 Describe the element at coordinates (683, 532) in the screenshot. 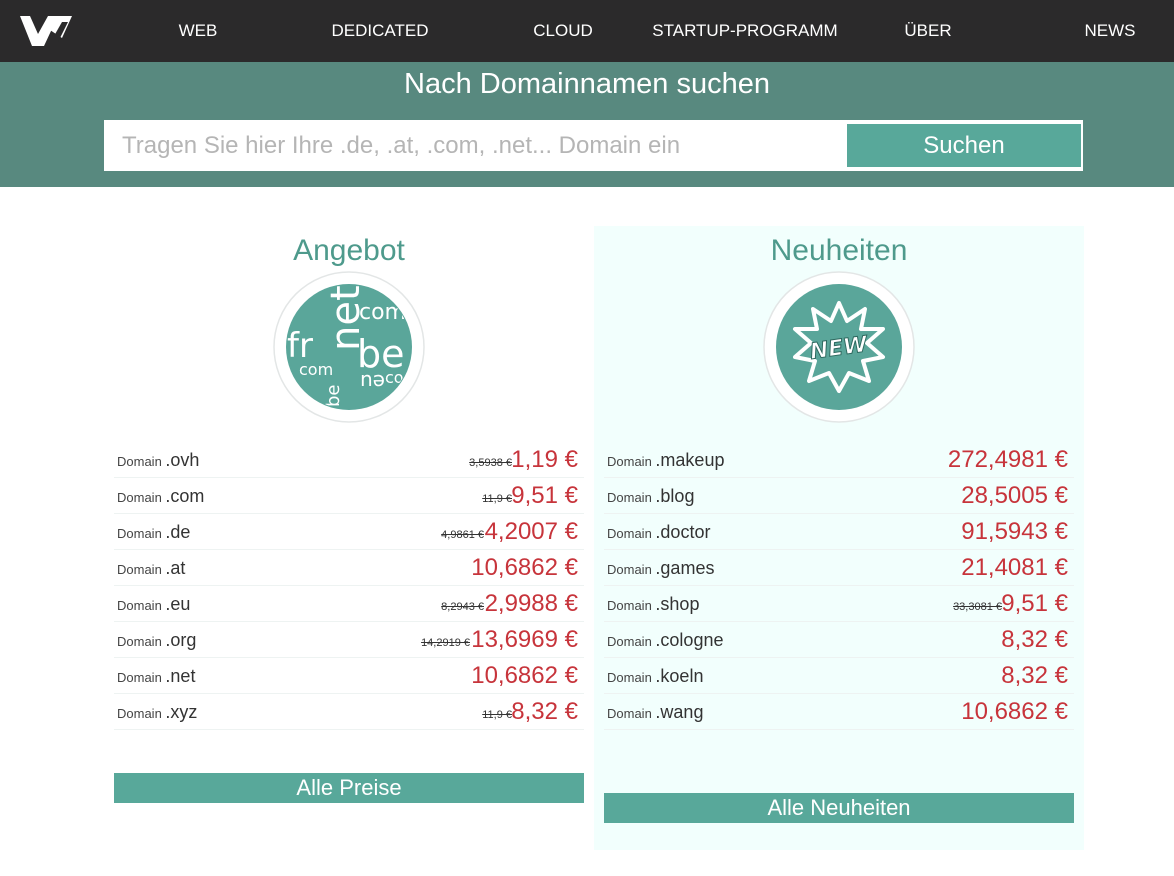

I see `tld-name: .doctor` at that location.